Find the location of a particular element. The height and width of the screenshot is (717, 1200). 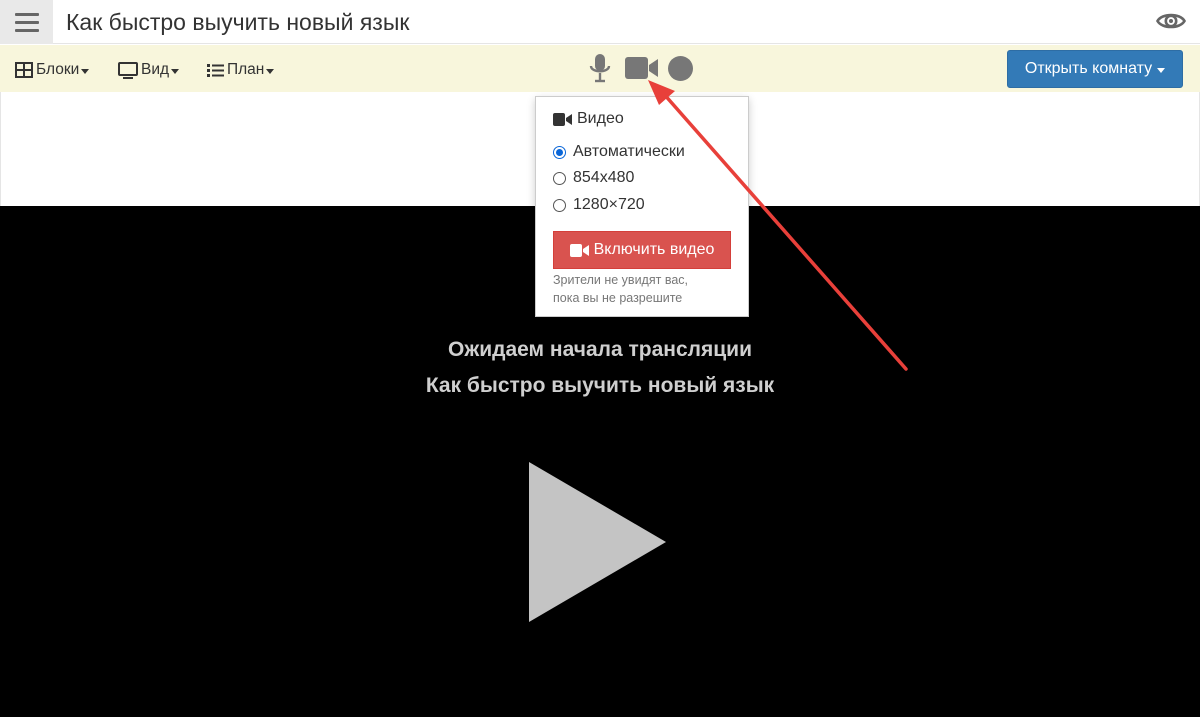

privacy-note-line: Зрители не увидят вас, is located at coordinates (620, 280).